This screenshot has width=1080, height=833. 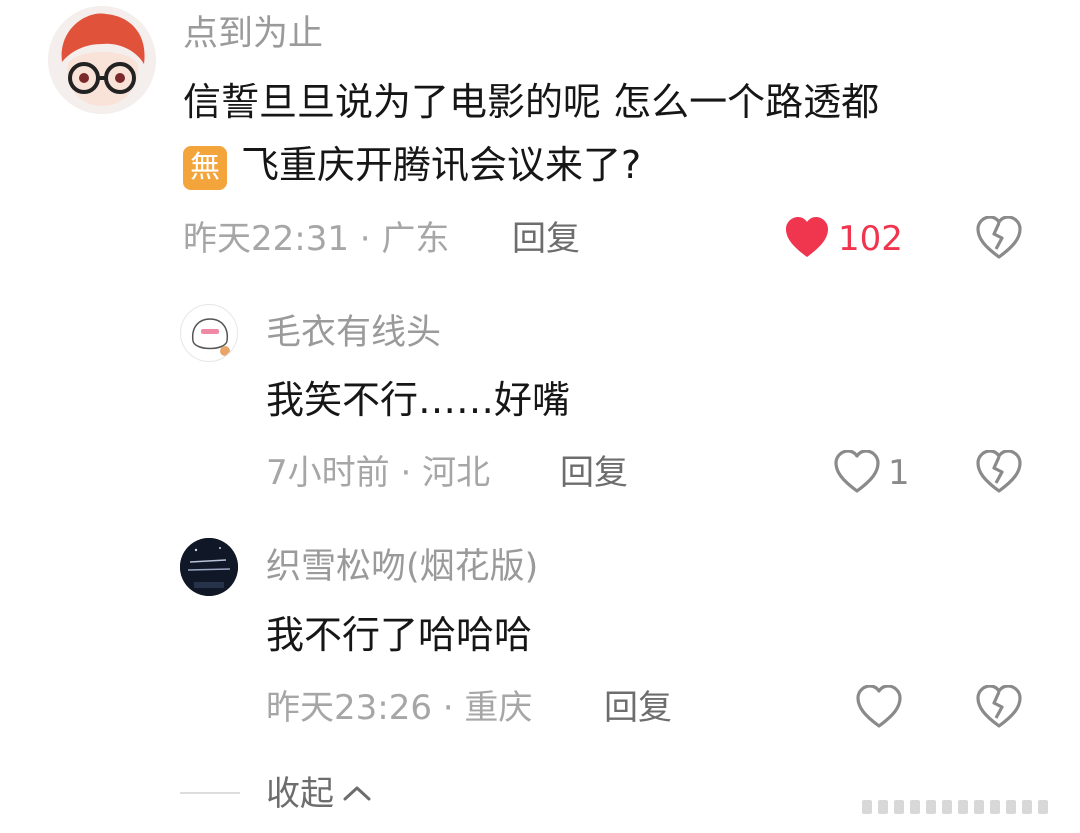 What do you see at coordinates (399, 635) in the screenshot?
I see `reply-text: 我不行了哈哈哈` at bounding box center [399, 635].